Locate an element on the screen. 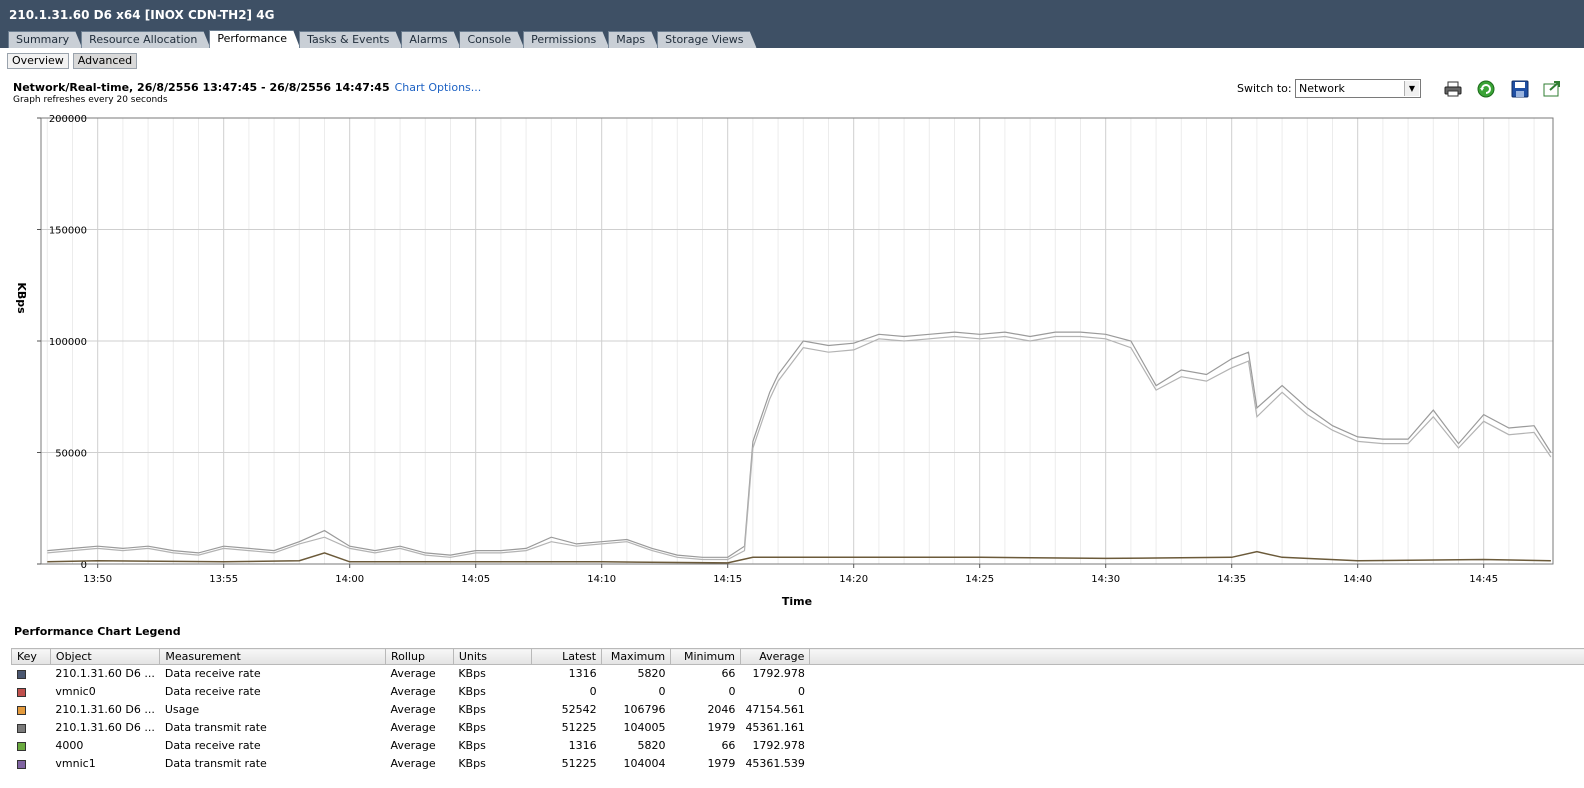  tab-summary: Summary is located at coordinates (45, 39).